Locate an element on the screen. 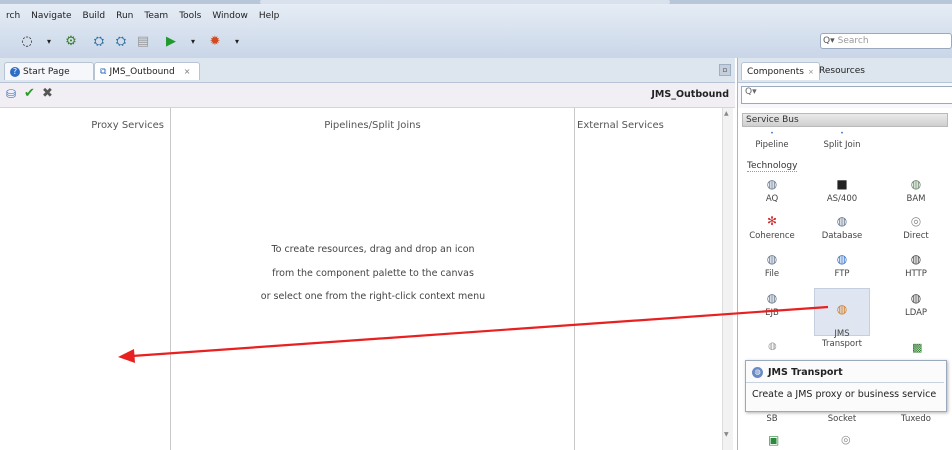 The width and height of the screenshot is (952, 450). wsdl-icon: ◎ is located at coordinates (846, 439).